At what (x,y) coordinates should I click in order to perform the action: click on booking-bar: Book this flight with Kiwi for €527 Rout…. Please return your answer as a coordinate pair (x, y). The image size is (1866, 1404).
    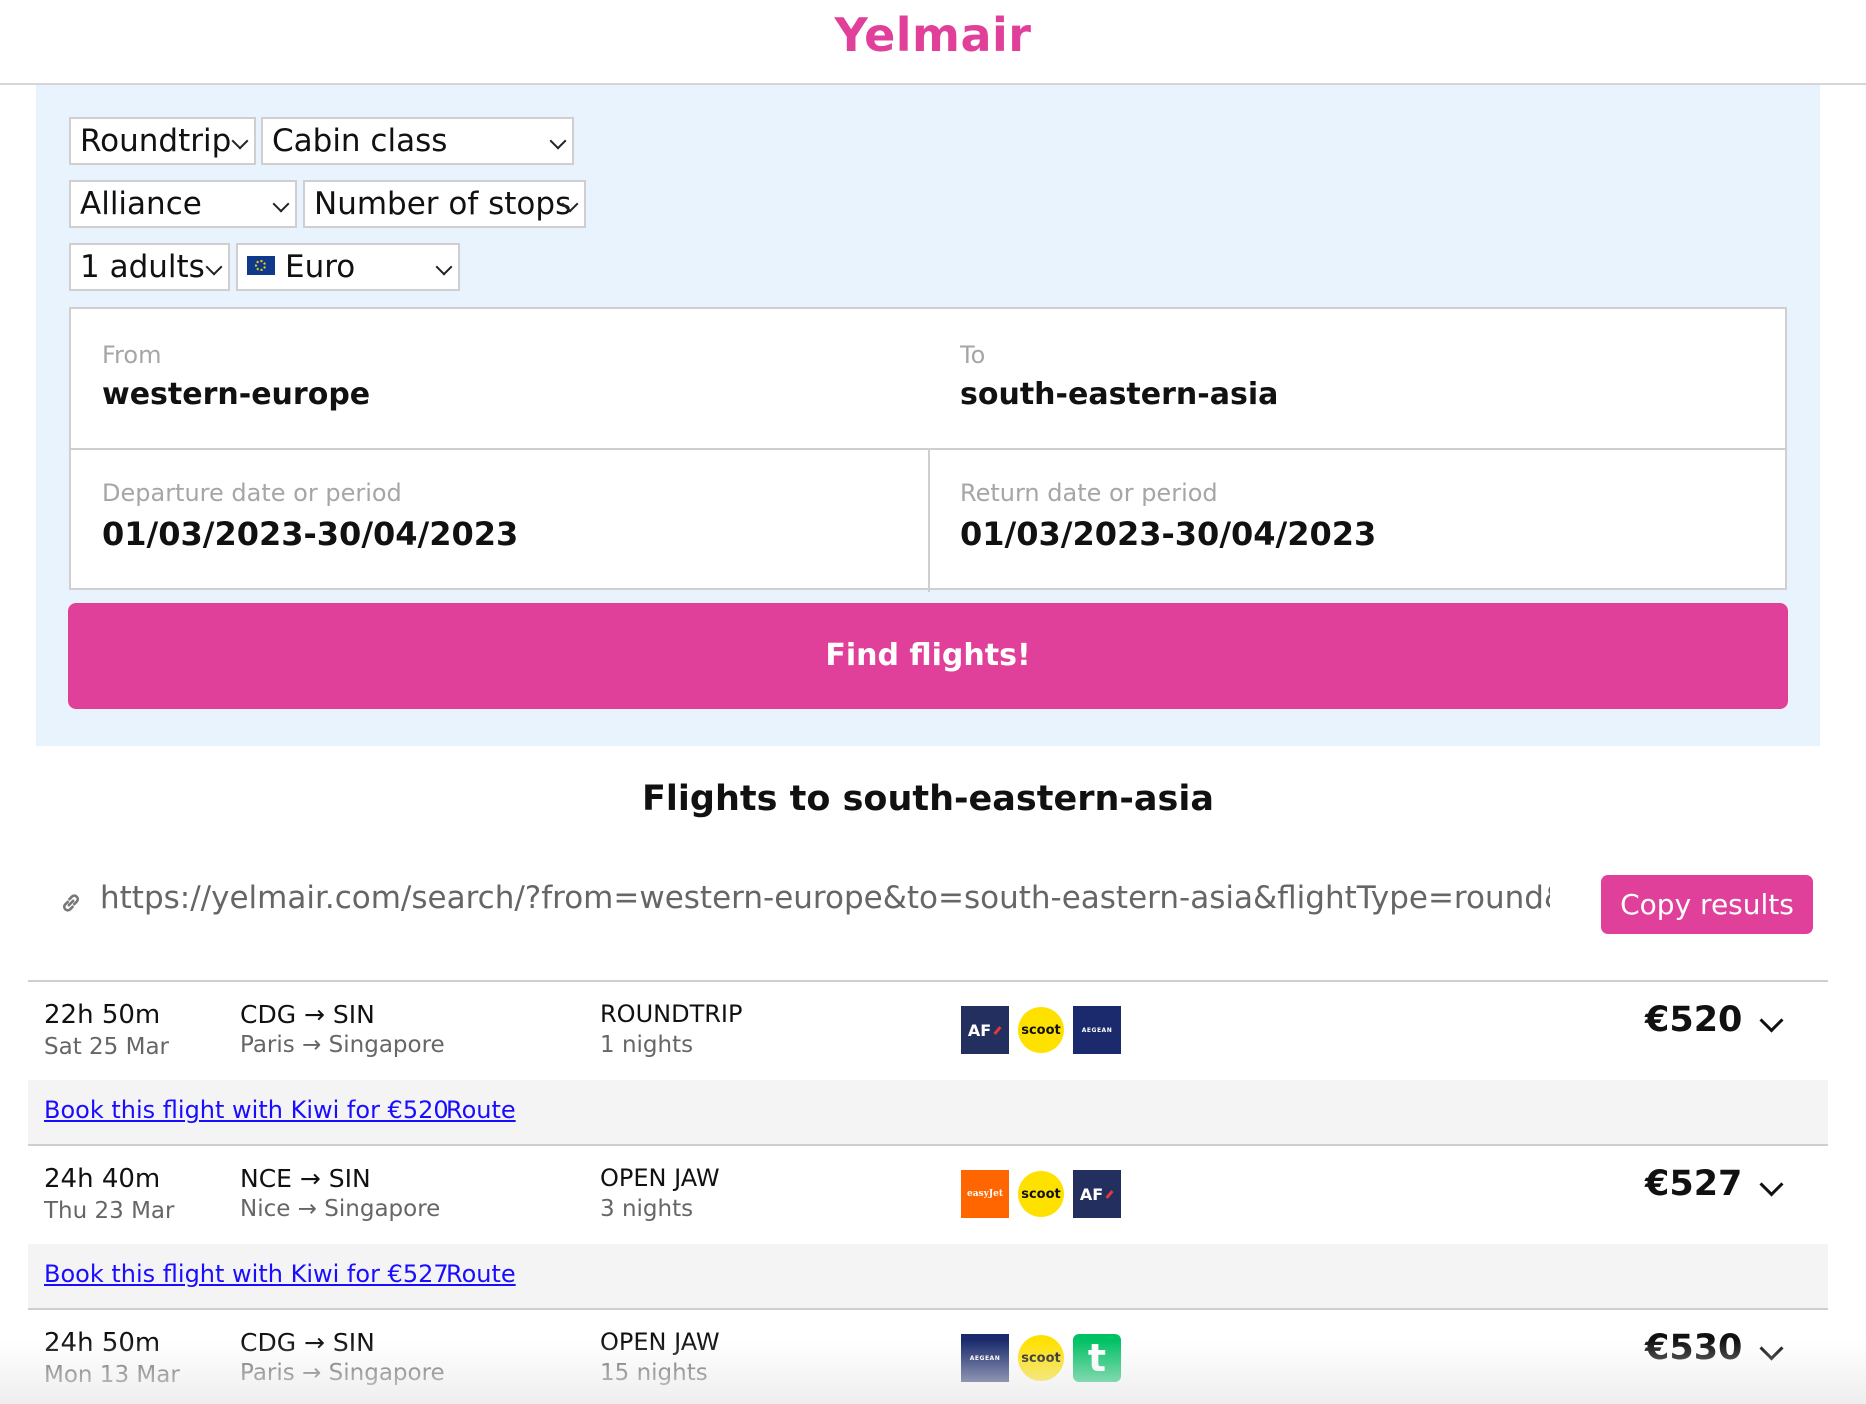
    Looking at the image, I should click on (928, 1276).